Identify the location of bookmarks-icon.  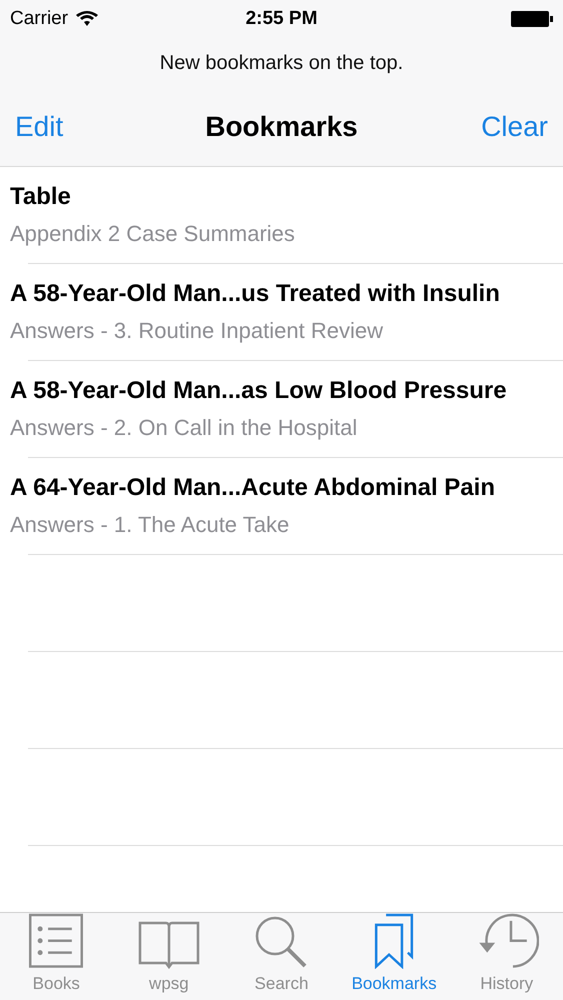
(394, 940).